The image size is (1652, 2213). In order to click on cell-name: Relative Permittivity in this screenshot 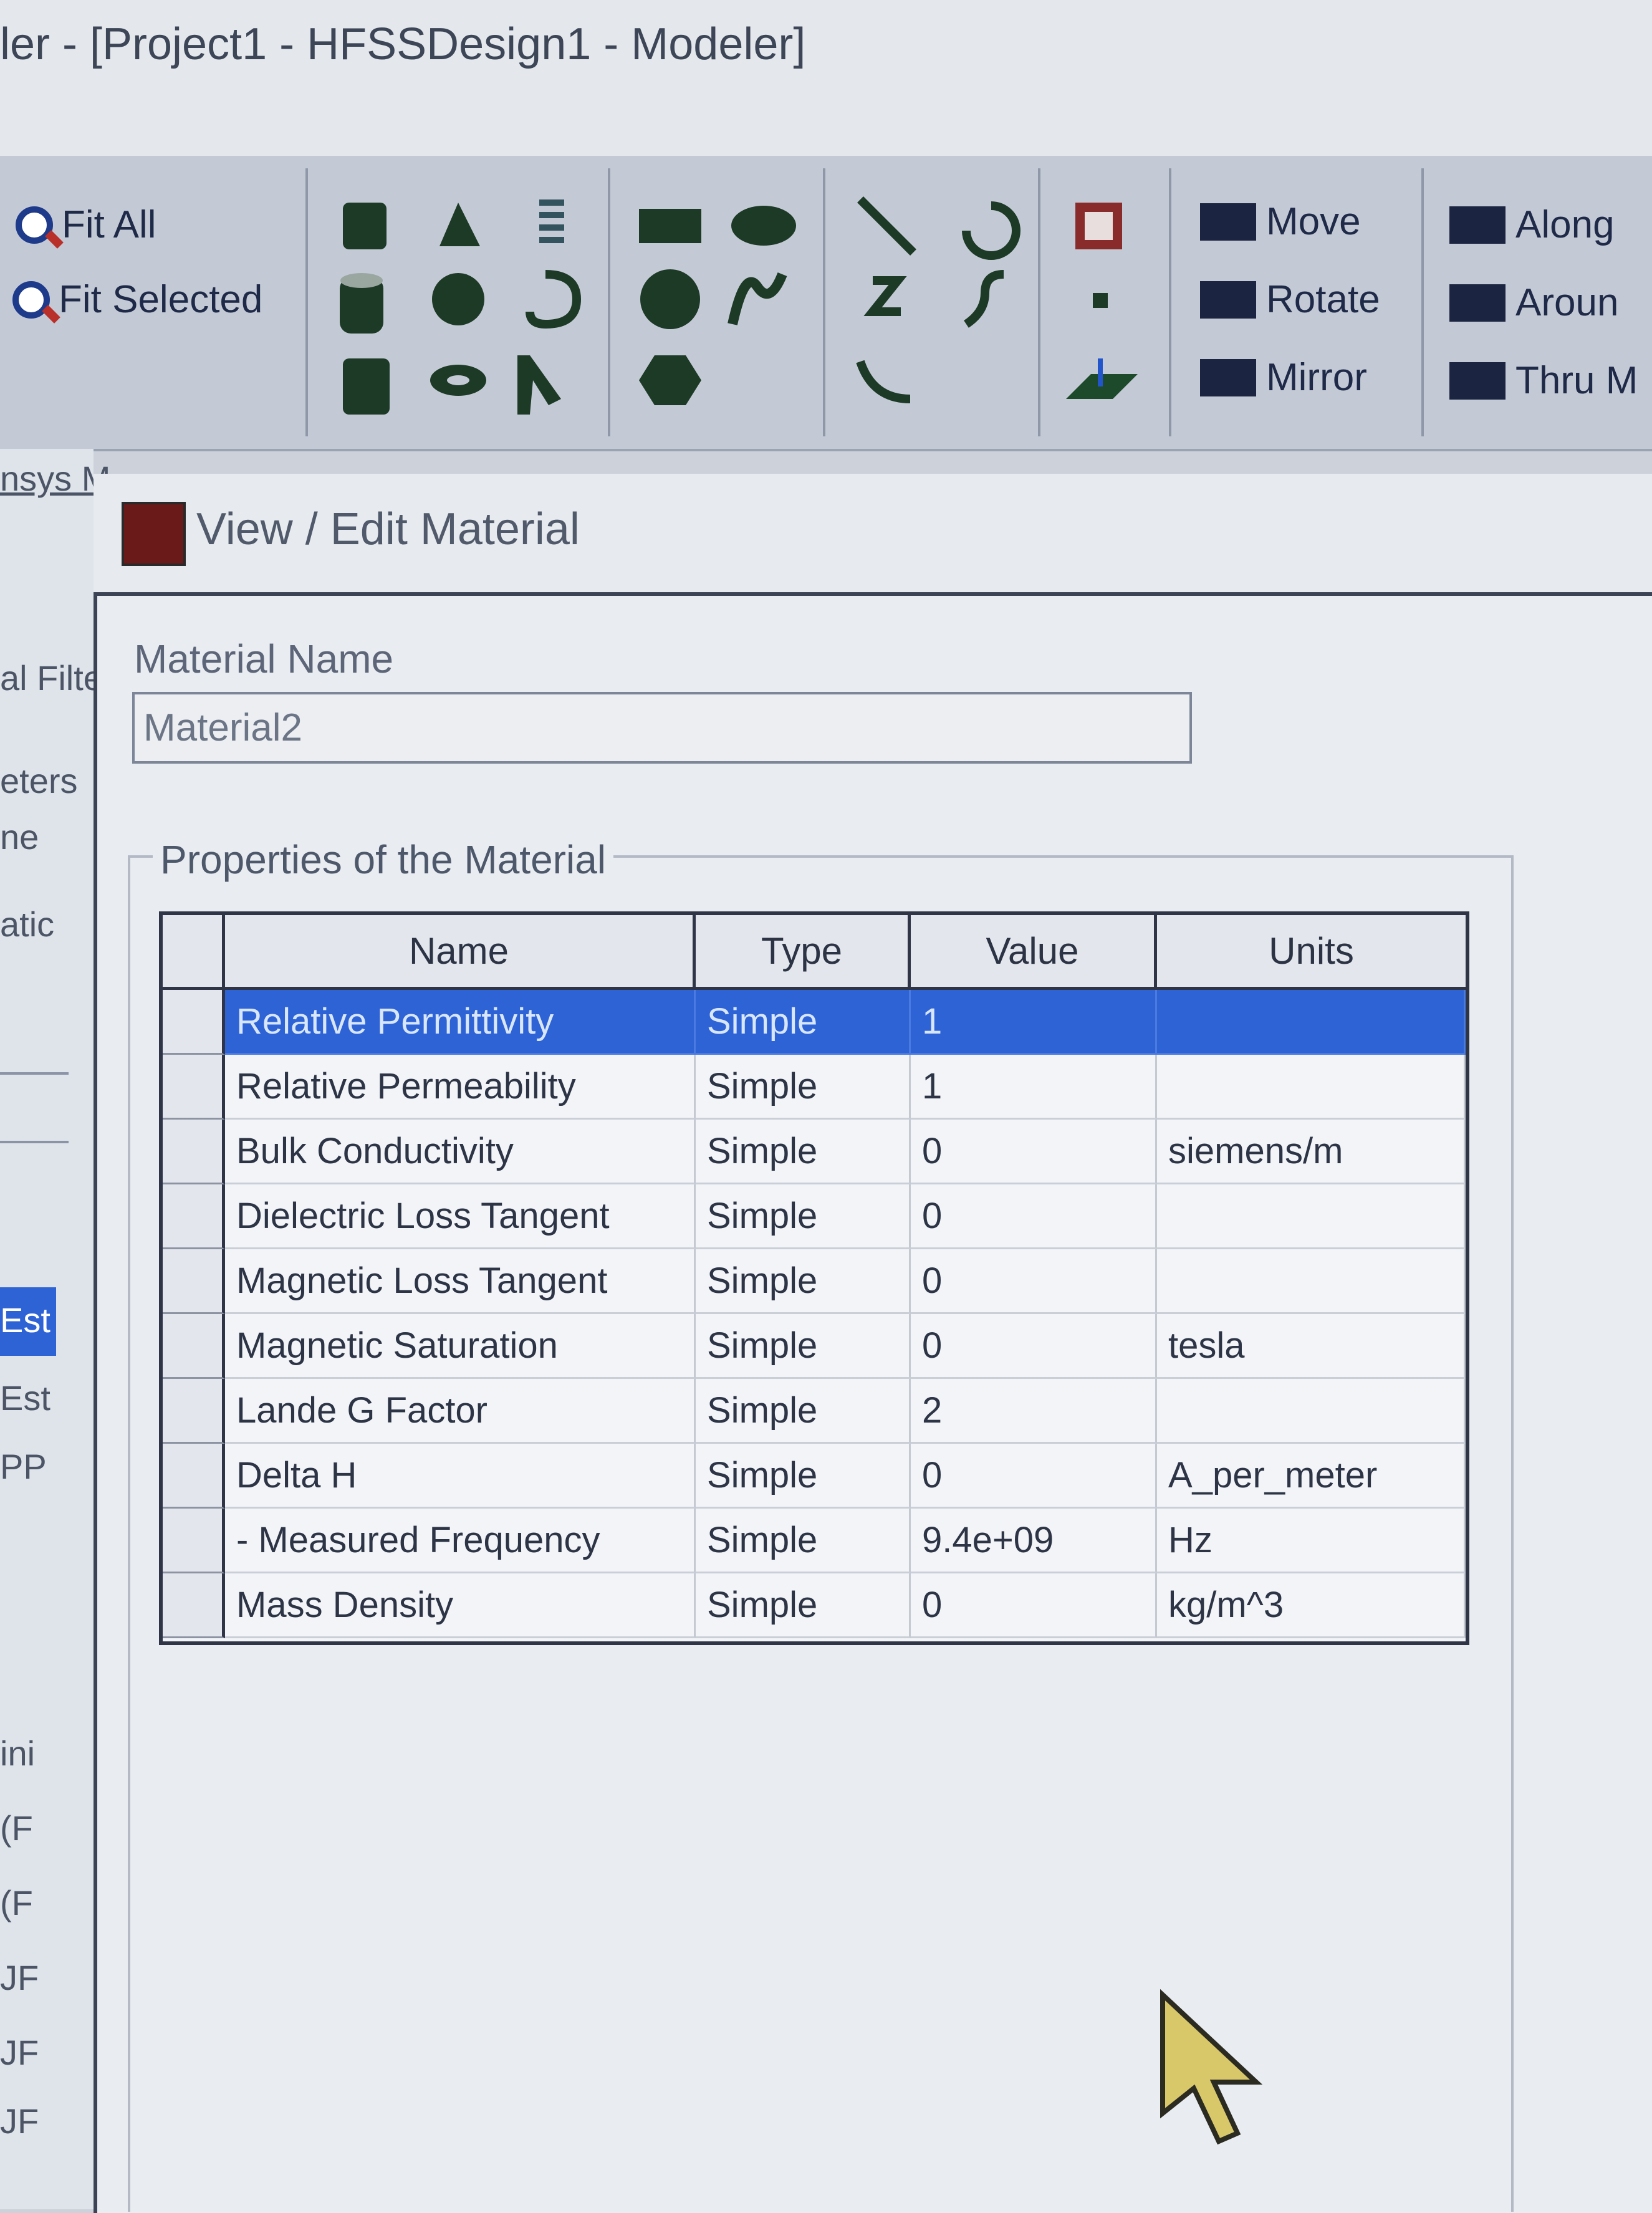, I will do `click(460, 1022)`.